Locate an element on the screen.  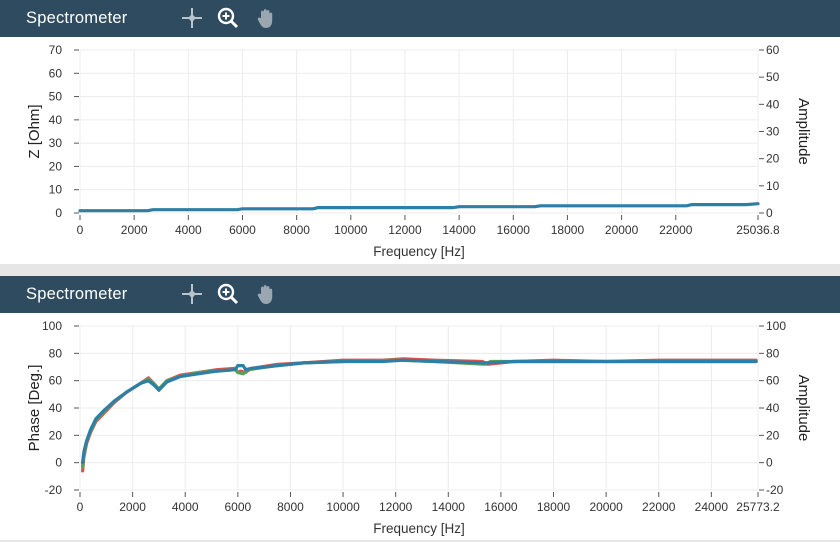
y-tick-label: 50 is located at coordinates (56, 97).